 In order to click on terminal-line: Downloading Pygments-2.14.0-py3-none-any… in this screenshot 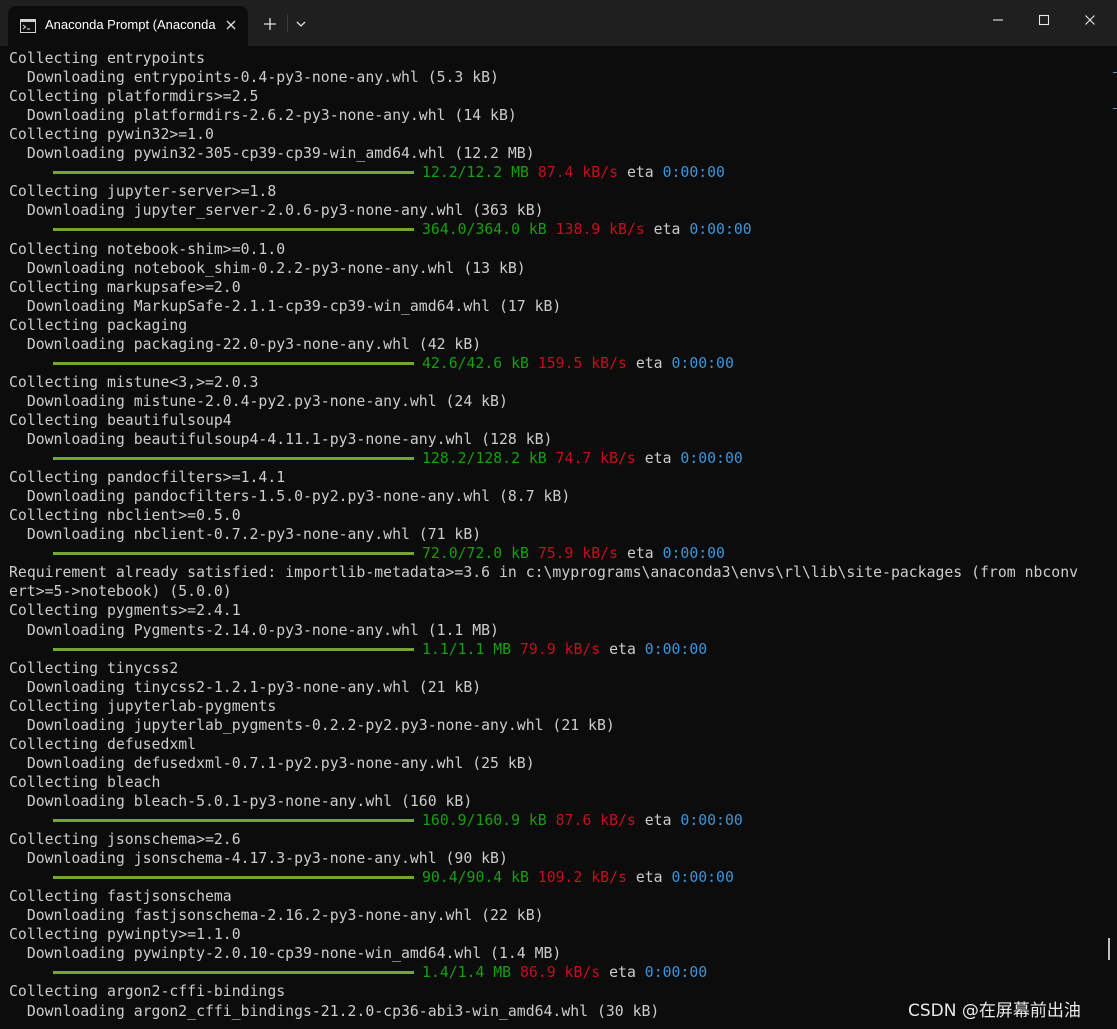, I will do `click(254, 630)`.